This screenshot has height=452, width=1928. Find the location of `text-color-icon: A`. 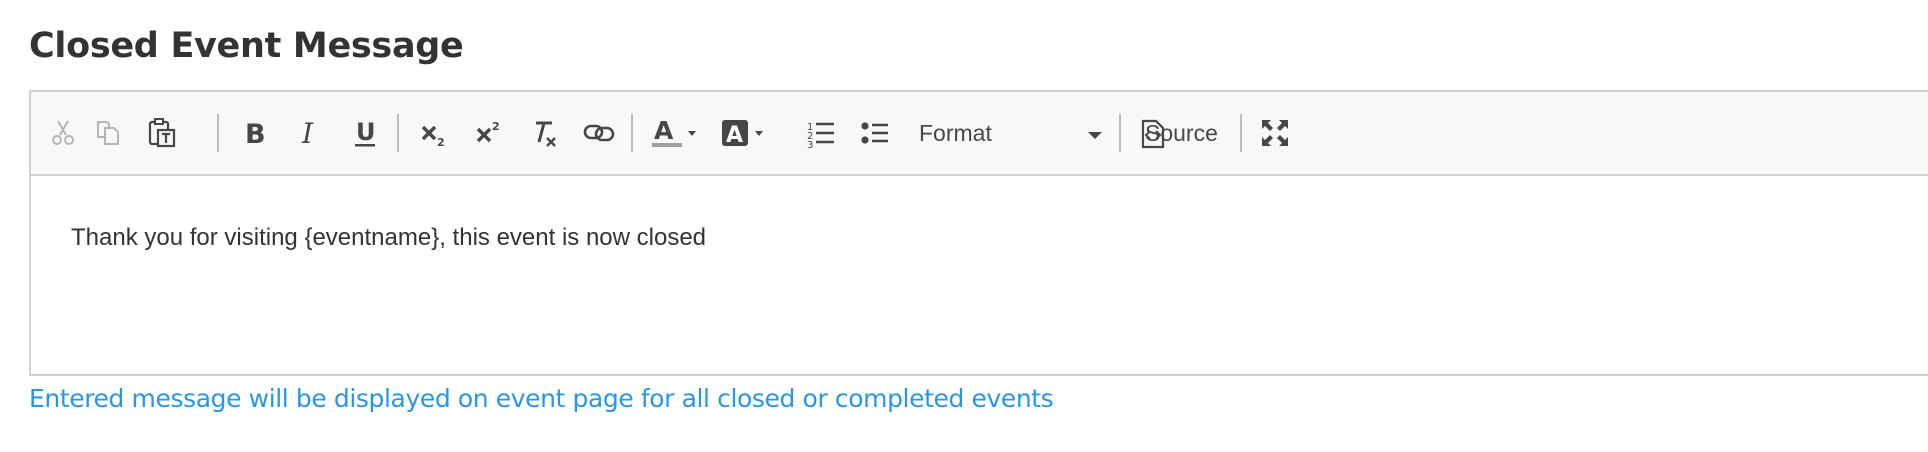

text-color-icon: A is located at coordinates (675, 133).